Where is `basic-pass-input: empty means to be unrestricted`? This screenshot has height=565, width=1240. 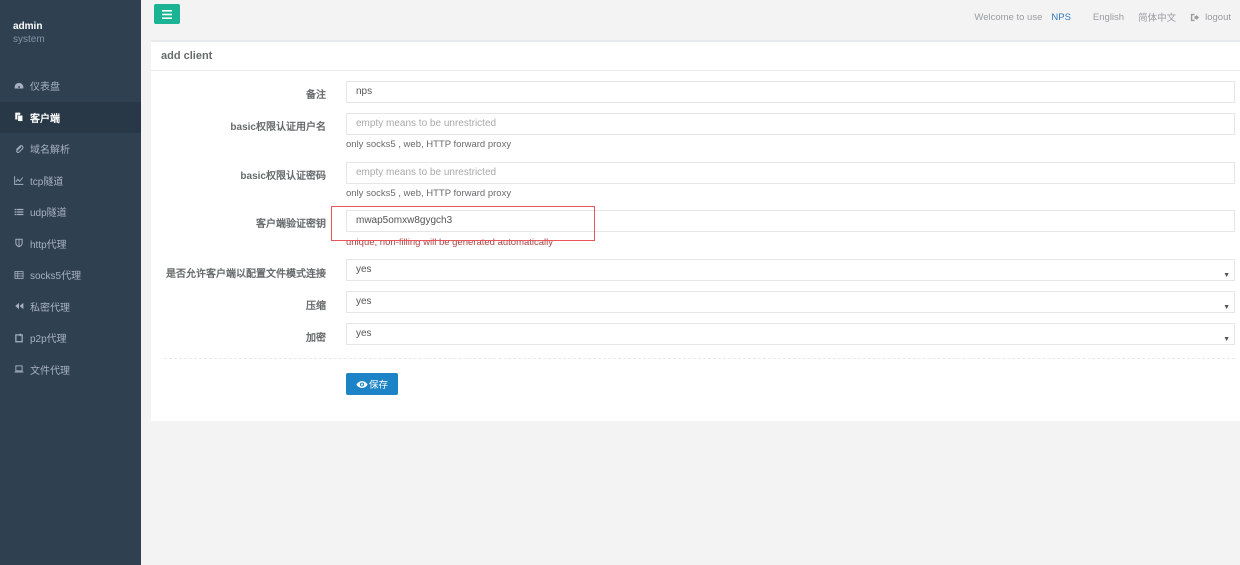
basic-pass-input: empty means to be unrestricted is located at coordinates (790, 173).